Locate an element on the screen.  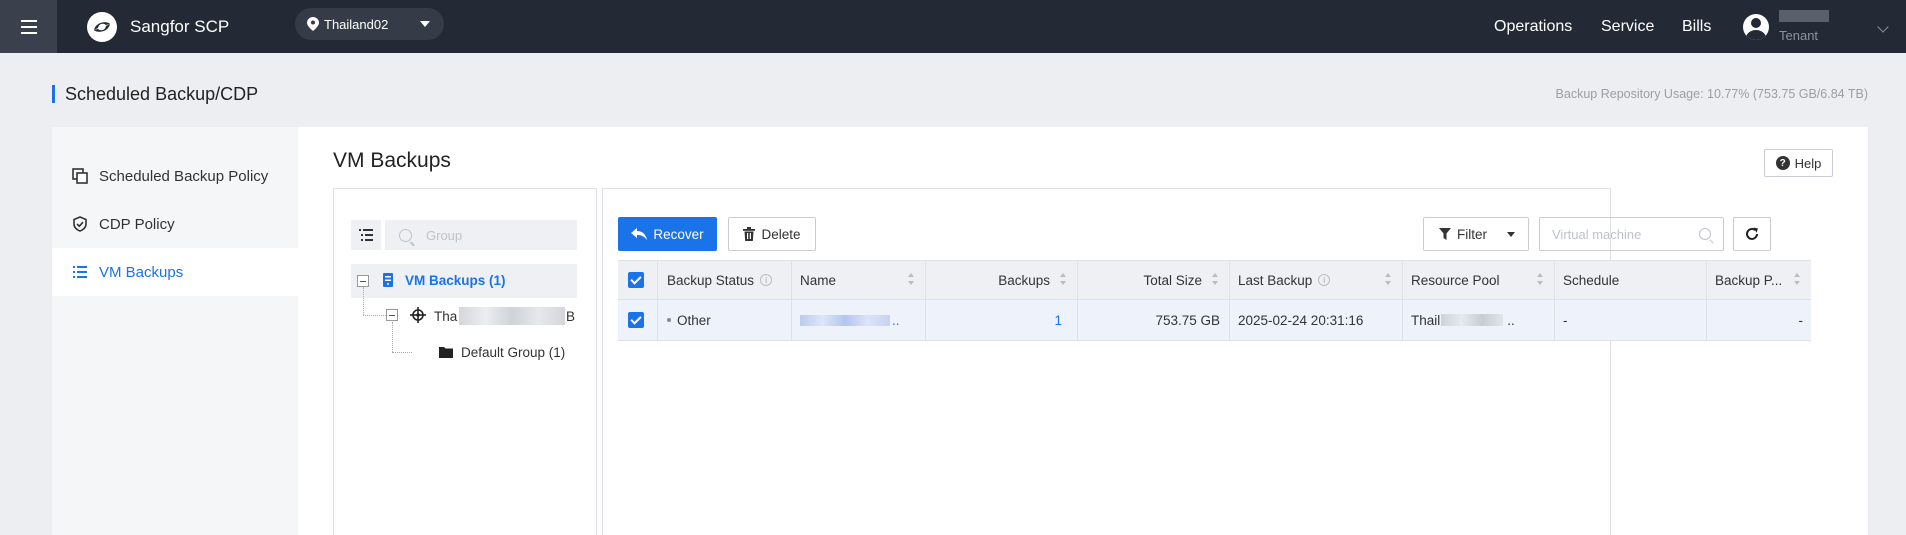
col-label: Backup Status is located at coordinates (711, 280).